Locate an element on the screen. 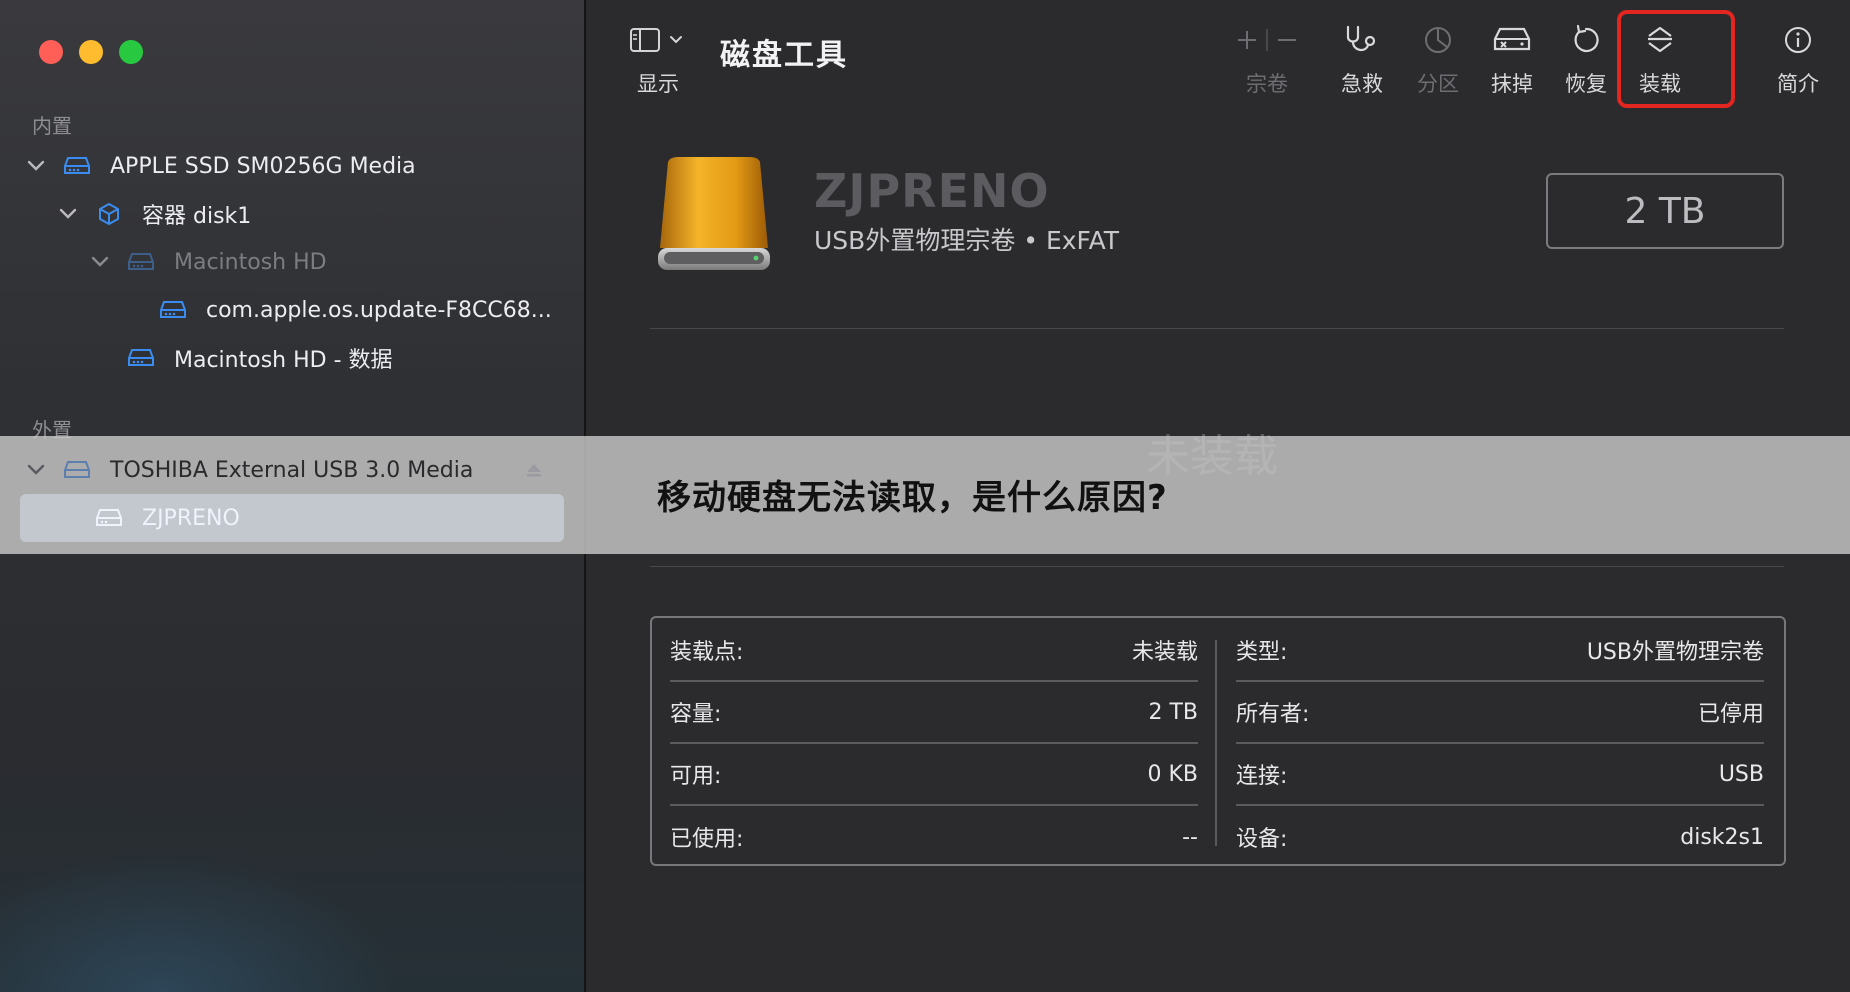 The width and height of the screenshot is (1850, 992). info-button: 简介 is located at coordinates (1798, 60).